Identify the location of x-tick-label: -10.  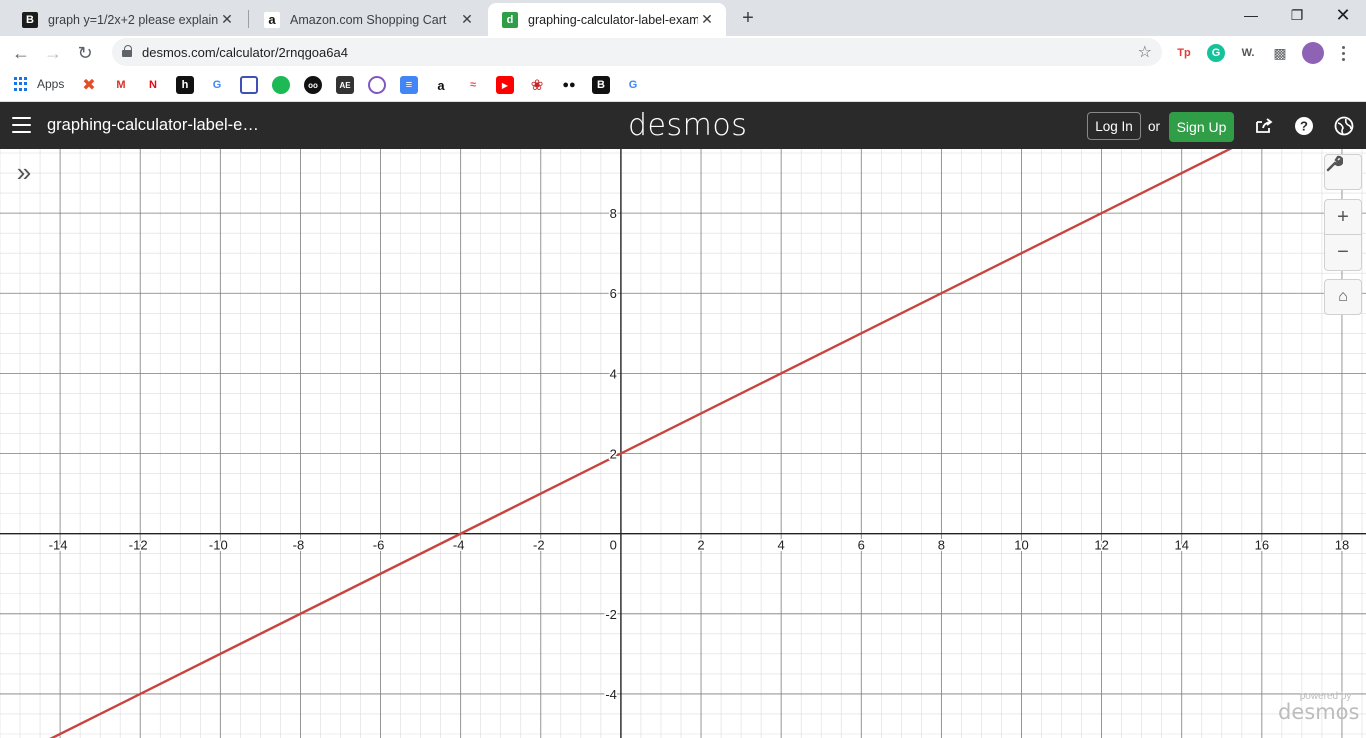
(218, 545).